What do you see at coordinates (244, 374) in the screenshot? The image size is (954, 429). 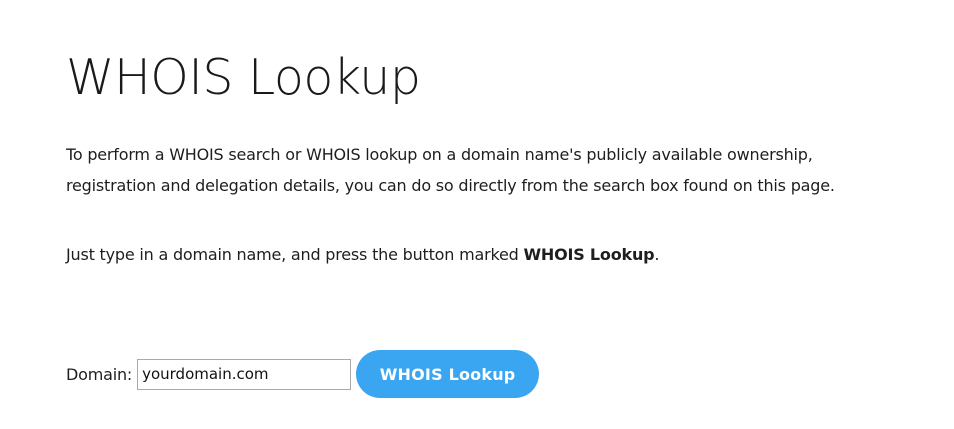 I see `domain-input` at bounding box center [244, 374].